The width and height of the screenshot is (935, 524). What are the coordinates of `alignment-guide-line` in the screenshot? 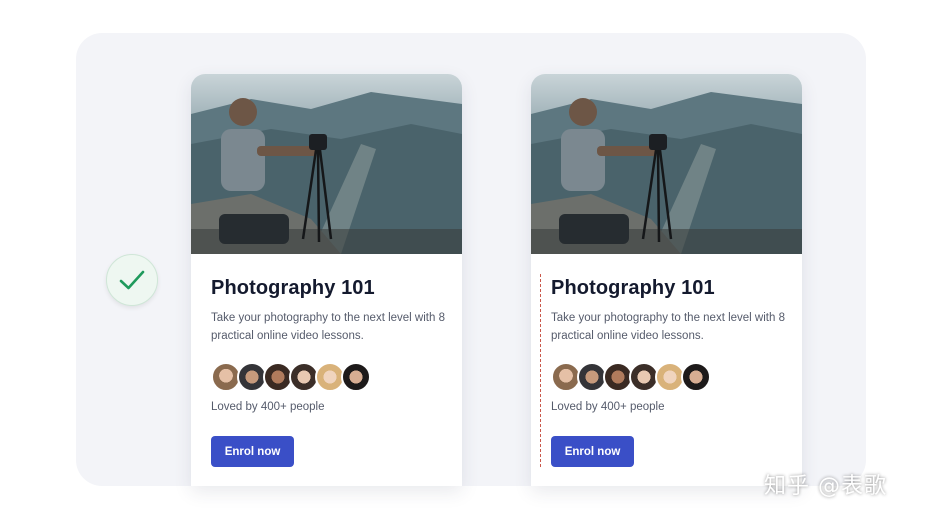 It's located at (540, 370).